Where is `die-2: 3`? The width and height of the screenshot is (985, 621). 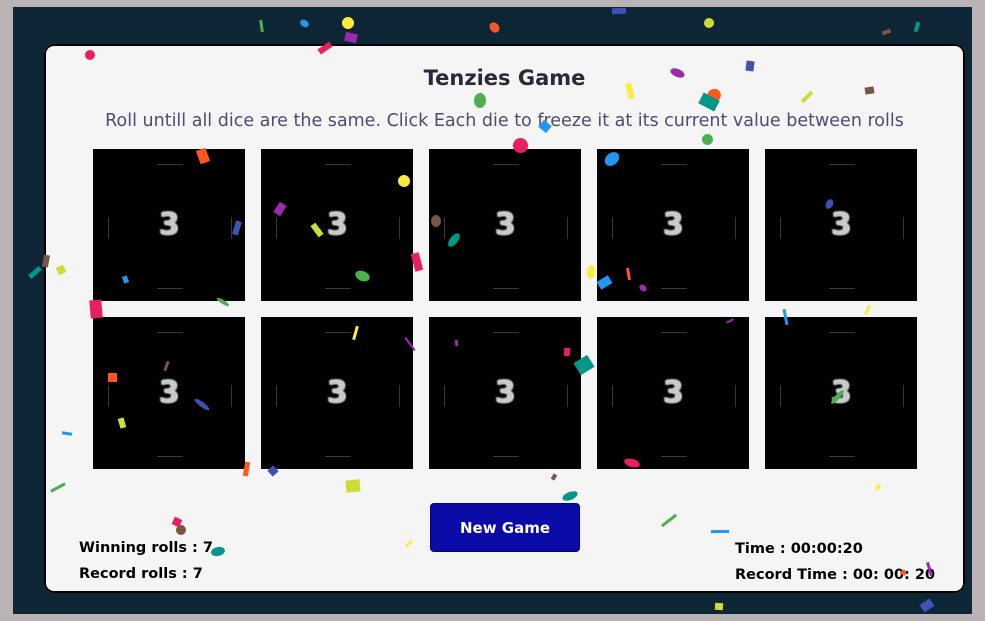
die-2: 3 is located at coordinates (337, 225).